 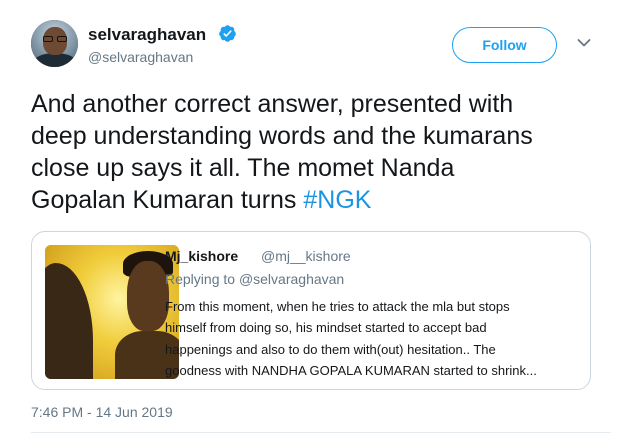 What do you see at coordinates (291, 279) in the screenshot?
I see `replying-to-mention: @selvaraghavan` at bounding box center [291, 279].